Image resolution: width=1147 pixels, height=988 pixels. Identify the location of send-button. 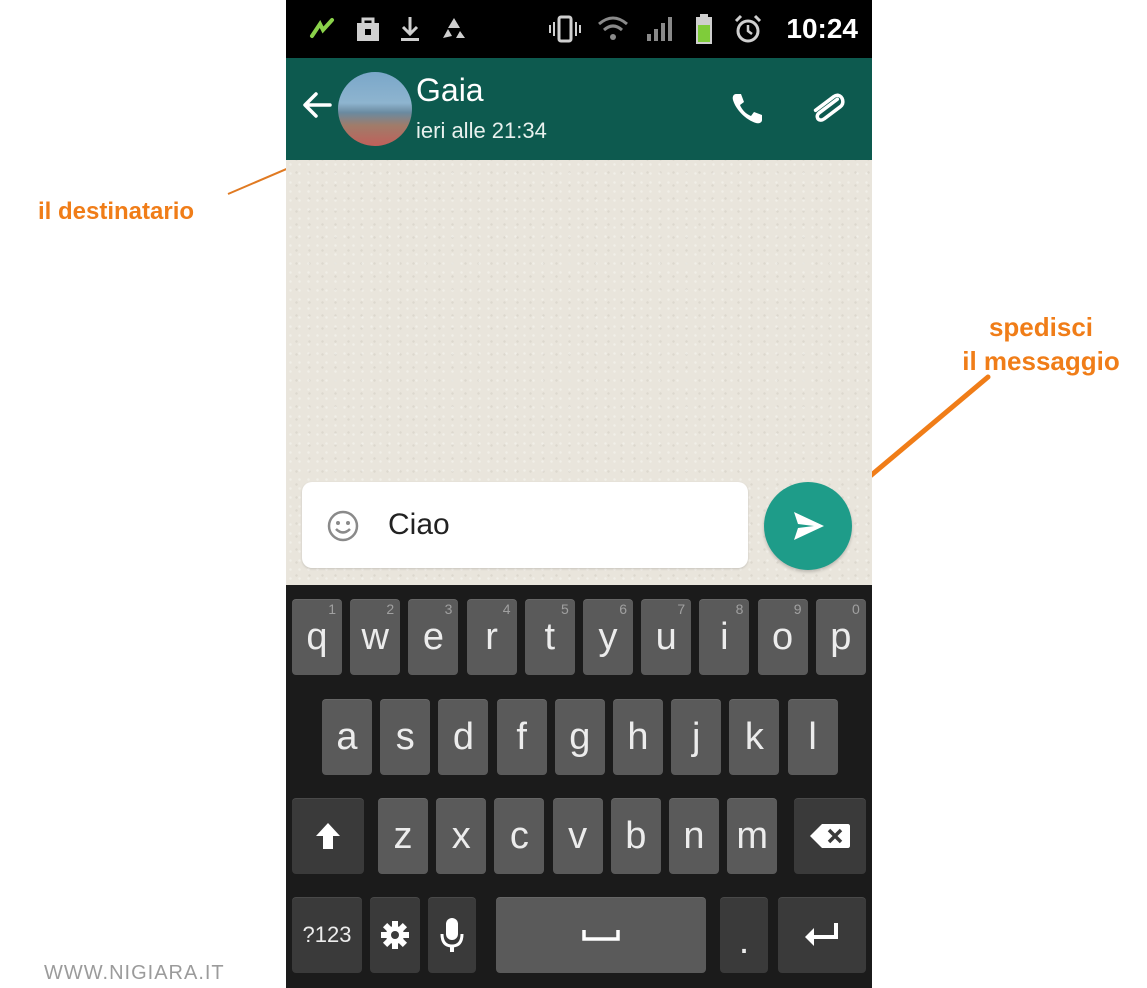
(808, 526).